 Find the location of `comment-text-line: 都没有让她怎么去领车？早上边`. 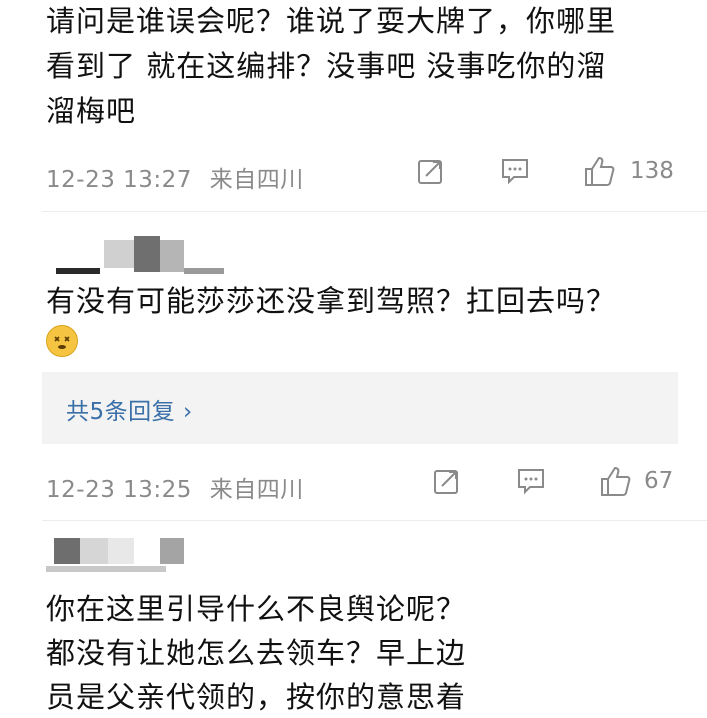

comment-text-line: 都没有让她怎么去领车？早上边 is located at coordinates (256, 653).